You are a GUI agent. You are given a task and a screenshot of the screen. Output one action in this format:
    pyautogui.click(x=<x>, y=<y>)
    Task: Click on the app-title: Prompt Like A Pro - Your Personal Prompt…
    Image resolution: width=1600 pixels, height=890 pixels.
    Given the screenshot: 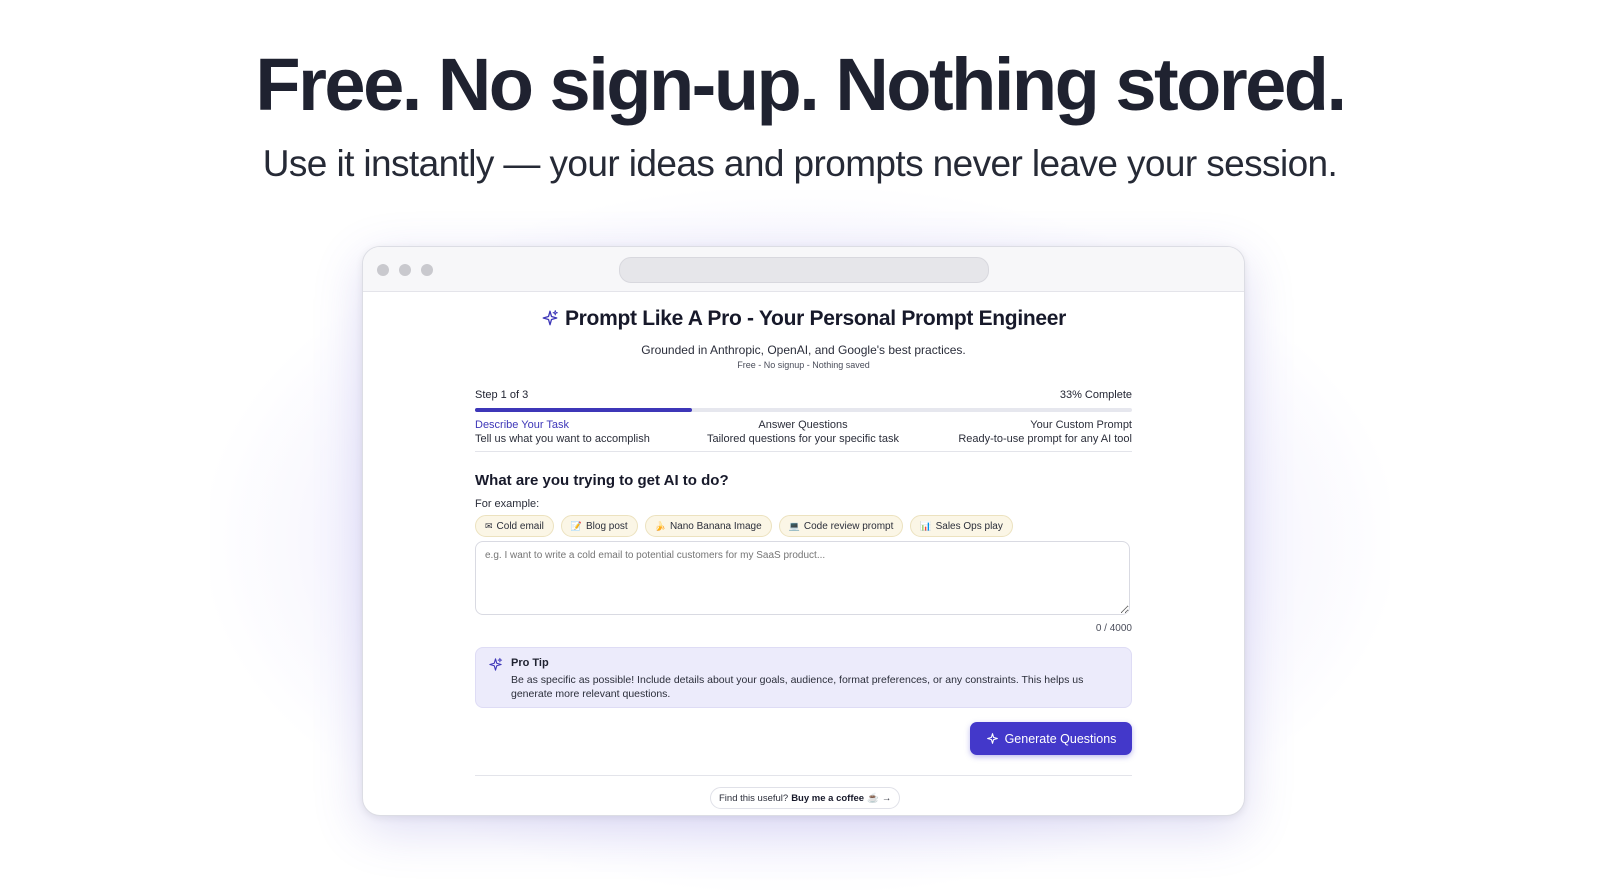 What is the action you would take?
    pyautogui.click(x=803, y=319)
    